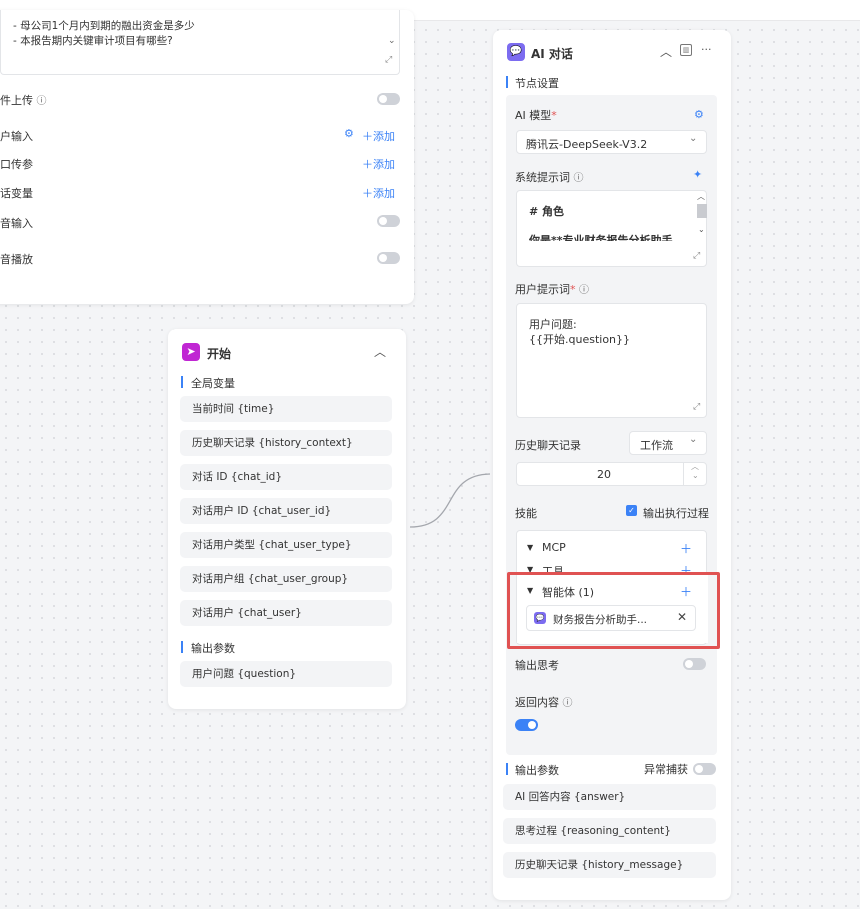  Describe the element at coordinates (704, 769) in the screenshot. I see `exception-capture-toggle` at that location.